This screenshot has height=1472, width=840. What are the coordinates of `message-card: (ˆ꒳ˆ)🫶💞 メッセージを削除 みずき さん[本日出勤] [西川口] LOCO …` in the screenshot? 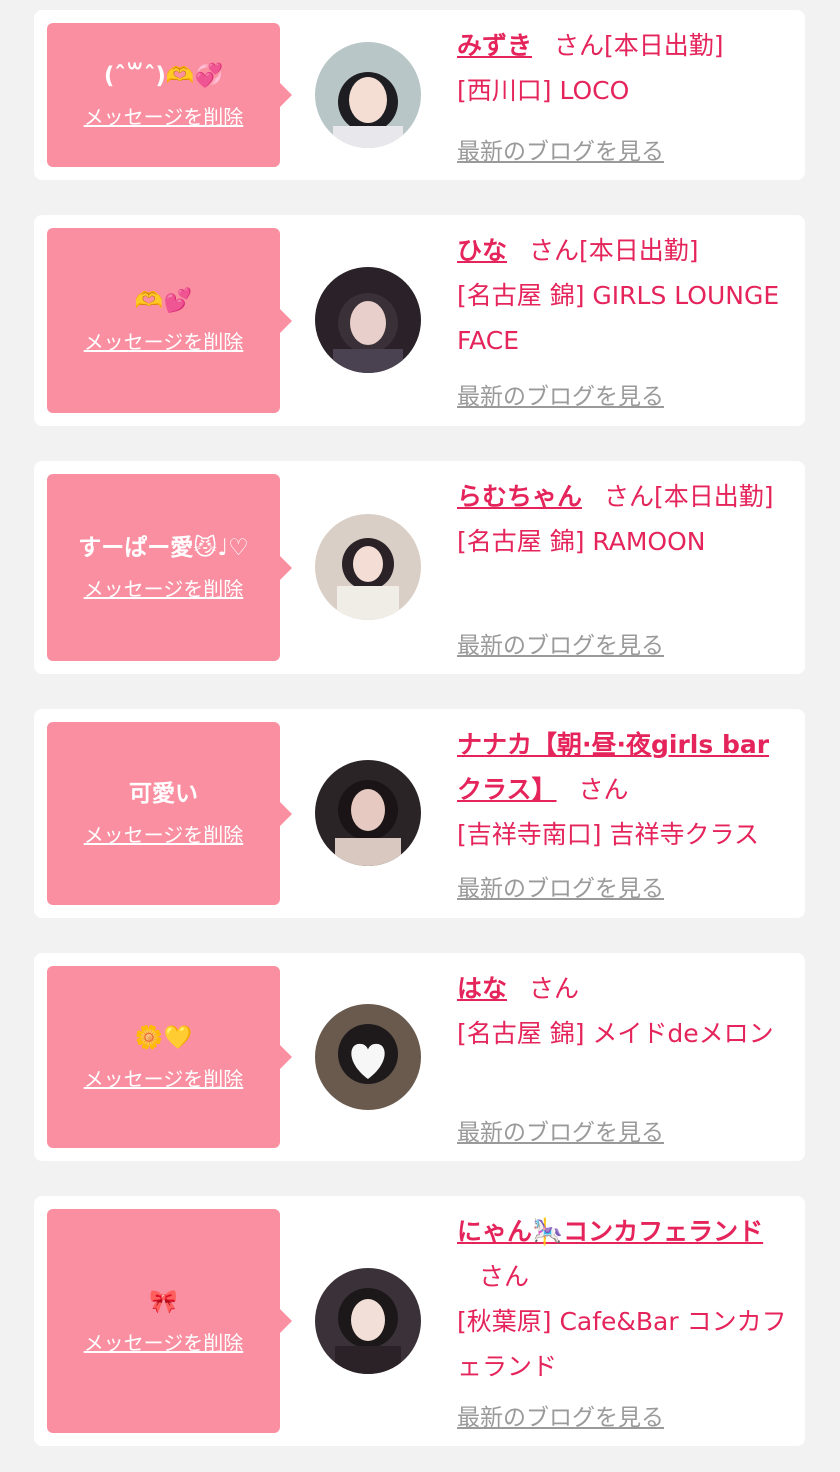 It's located at (419, 95).